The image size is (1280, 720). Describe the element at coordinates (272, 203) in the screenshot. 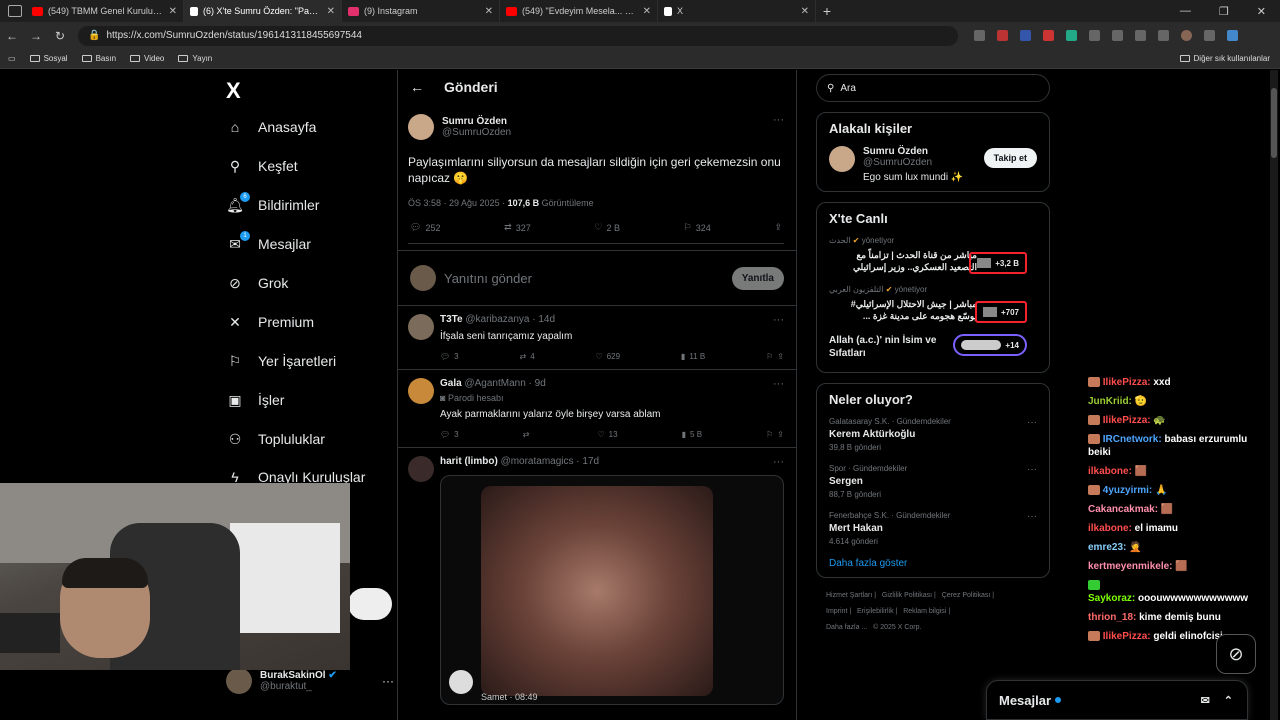

I see `sidebar-item-notifications: 🔔︎ 6 Bildirimler` at that location.